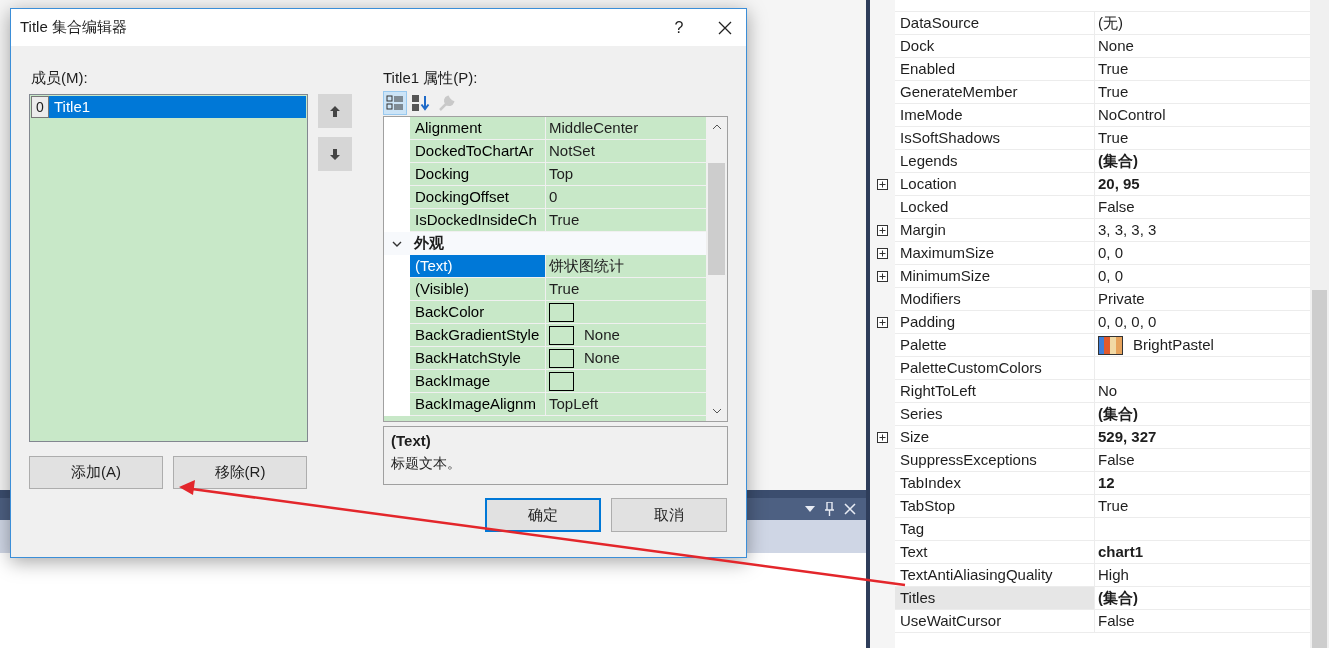 The image size is (1329, 648). Describe the element at coordinates (1108, 391) in the screenshot. I see `property-value: No` at that location.